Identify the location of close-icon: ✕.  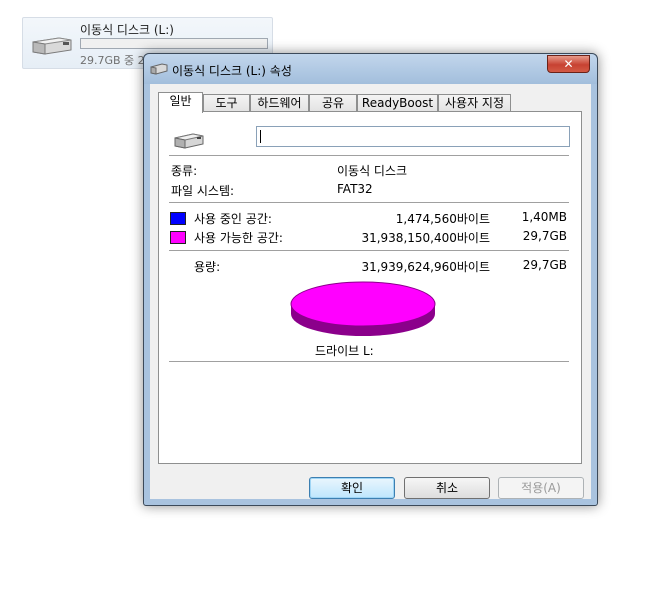
(568, 64).